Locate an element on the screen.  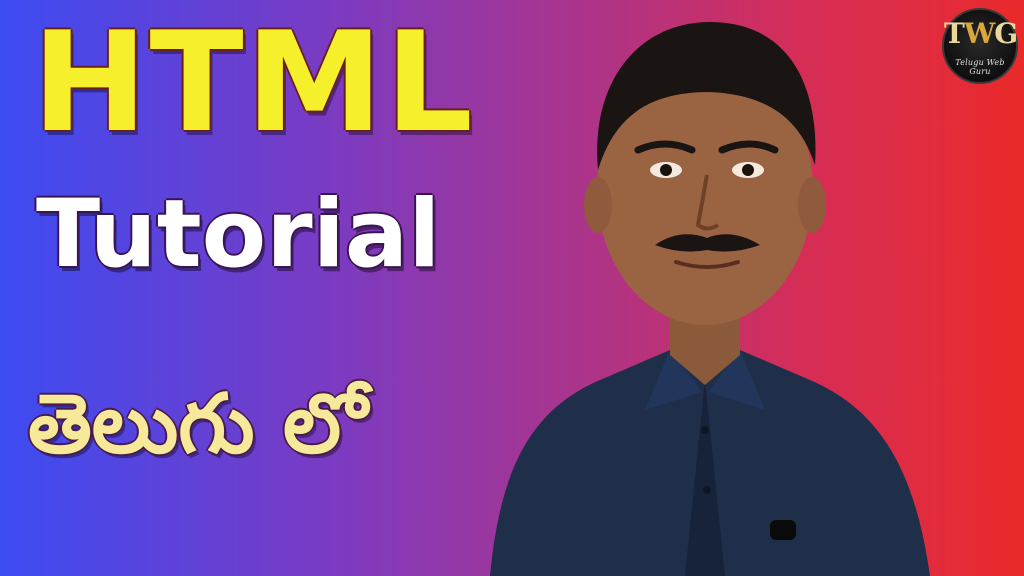
pupil-right is located at coordinates (748, 170).